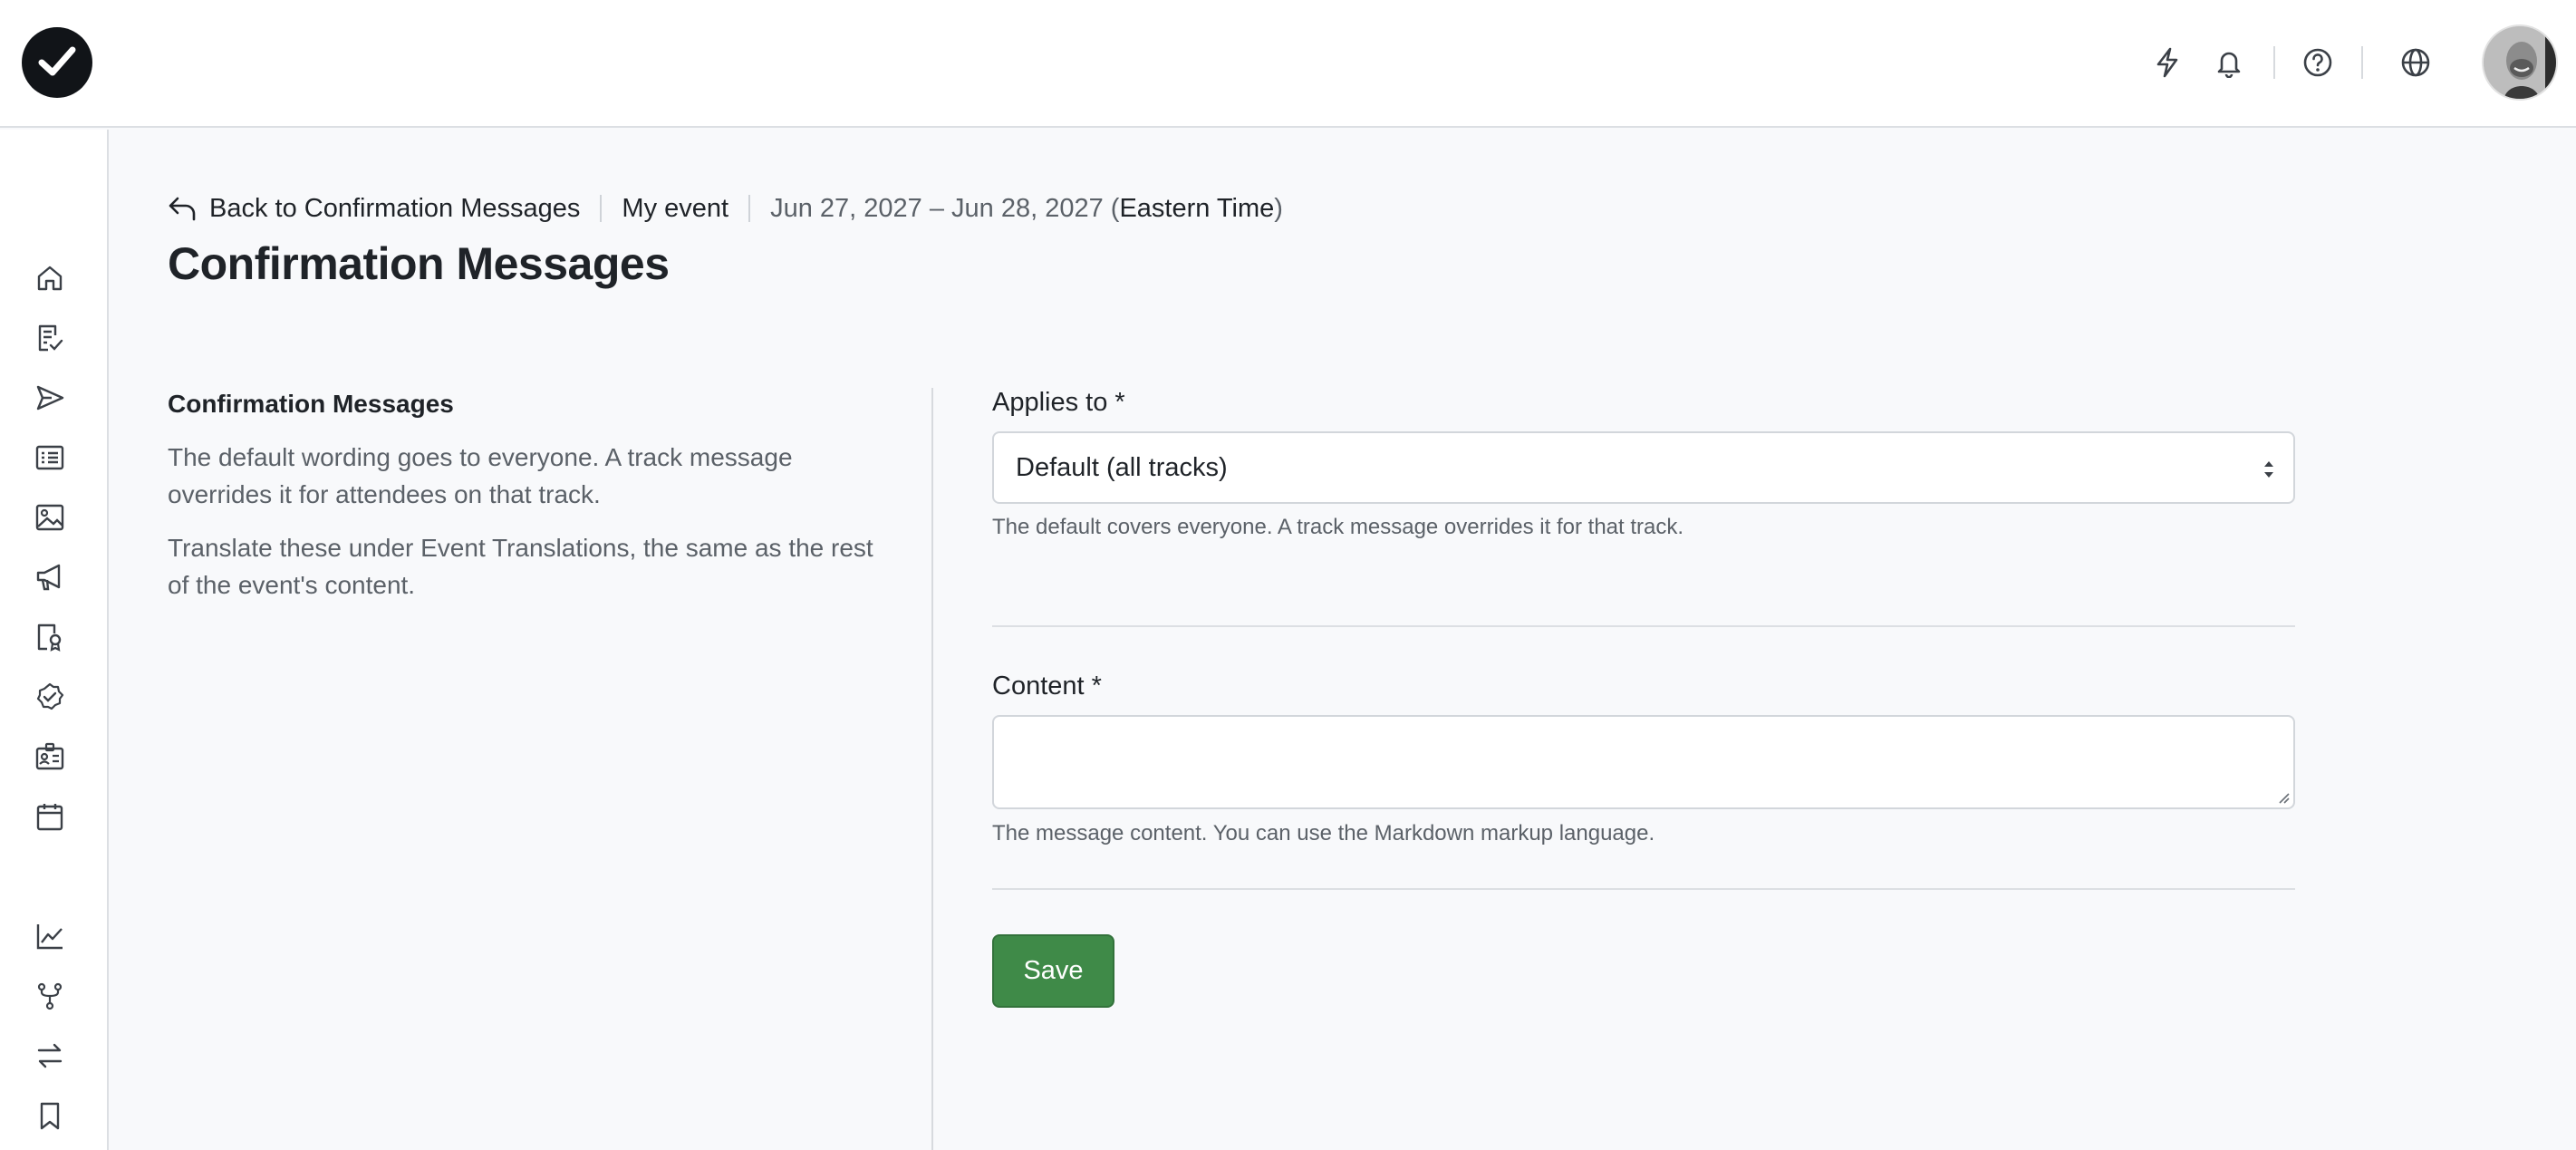 This screenshot has width=2576, height=1150. I want to click on id-card-icon, so click(50, 757).